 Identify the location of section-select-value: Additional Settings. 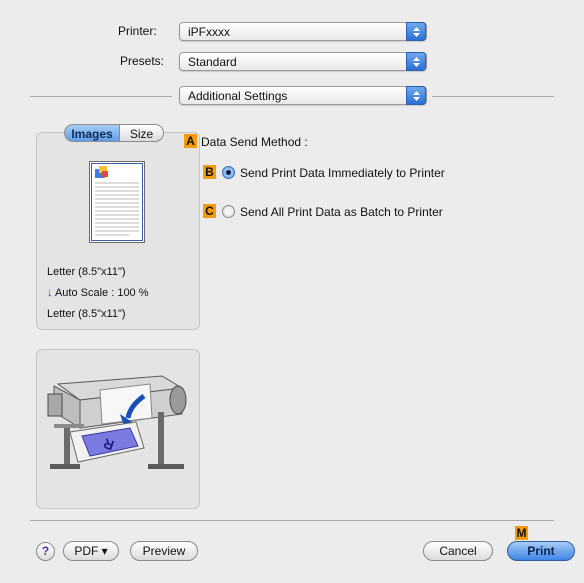
(238, 96).